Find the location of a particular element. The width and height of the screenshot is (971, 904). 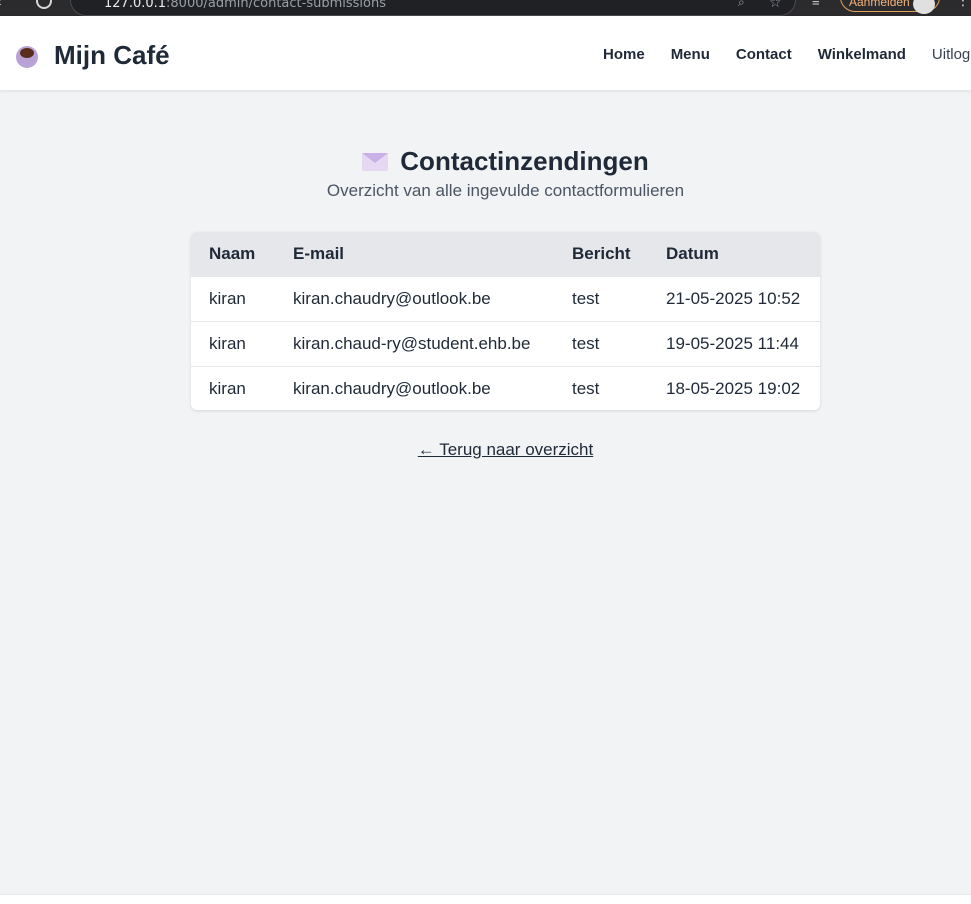

table-header-row: Naam E-mail Bericht Datum is located at coordinates (505, 254).